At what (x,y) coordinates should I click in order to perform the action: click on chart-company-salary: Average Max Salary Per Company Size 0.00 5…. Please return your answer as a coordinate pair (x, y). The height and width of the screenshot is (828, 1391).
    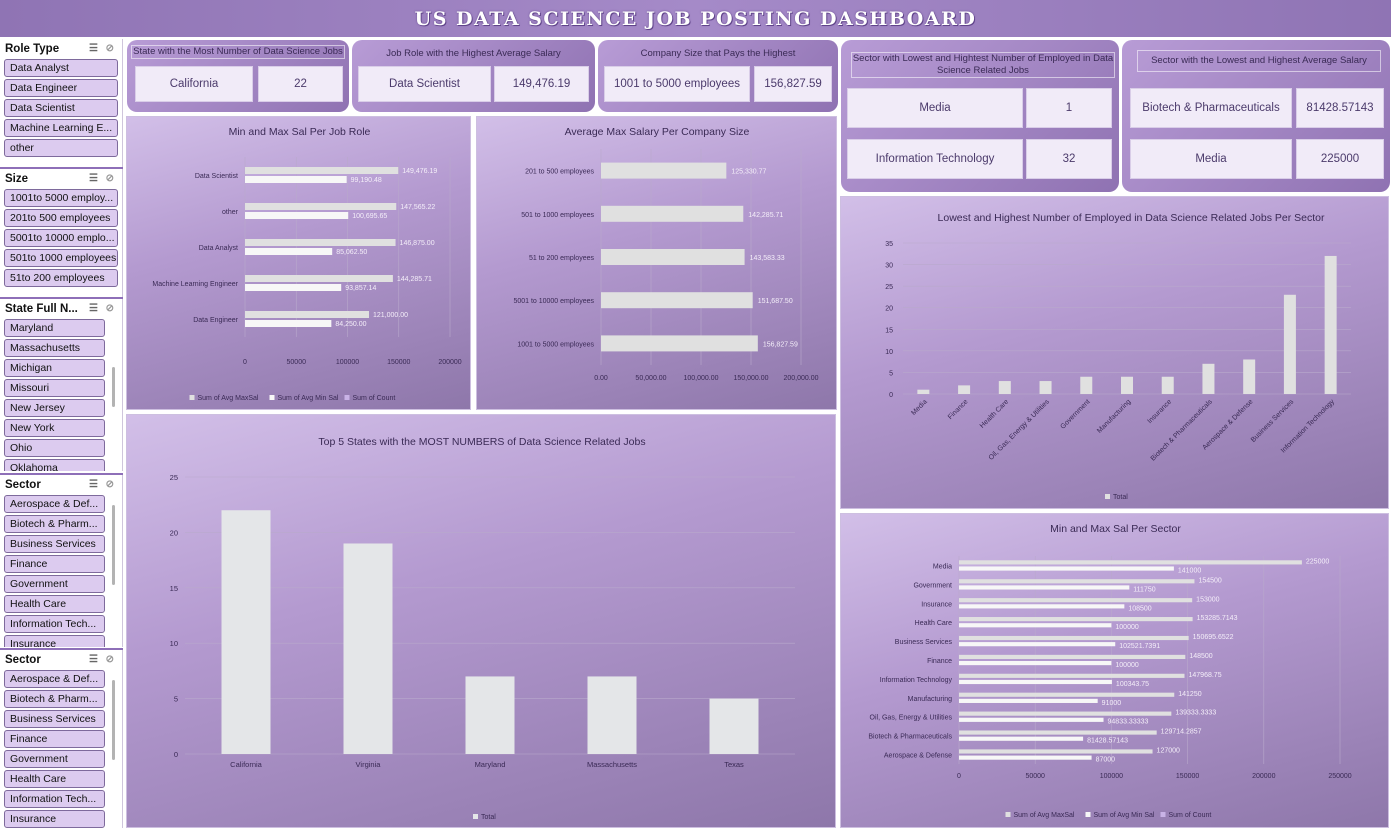
    Looking at the image, I should click on (656, 263).